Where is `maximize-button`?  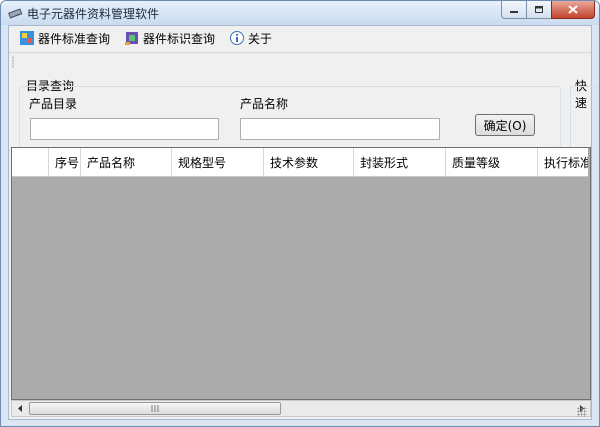
maximize-button is located at coordinates (539, 10).